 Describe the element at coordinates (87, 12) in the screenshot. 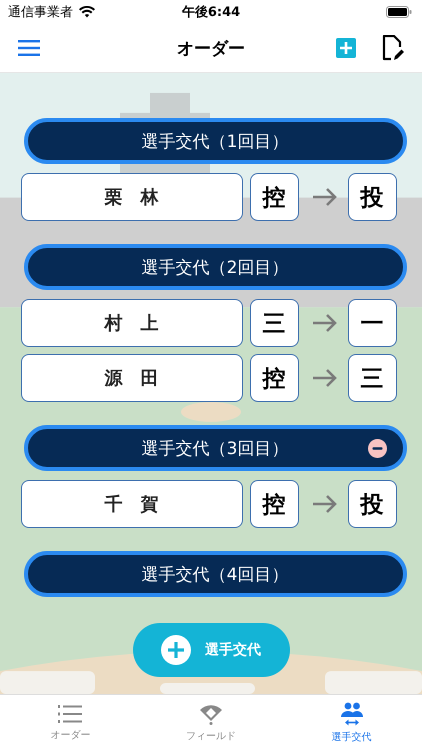

I see `wifi-icon` at that location.